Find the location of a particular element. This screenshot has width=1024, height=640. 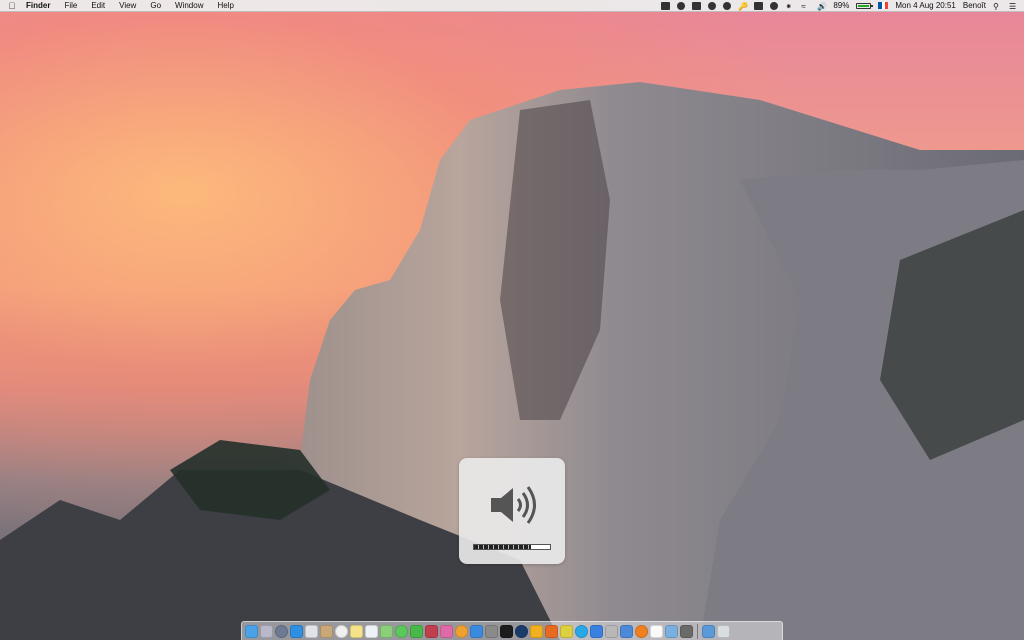

menu-view: View is located at coordinates (127, 5).